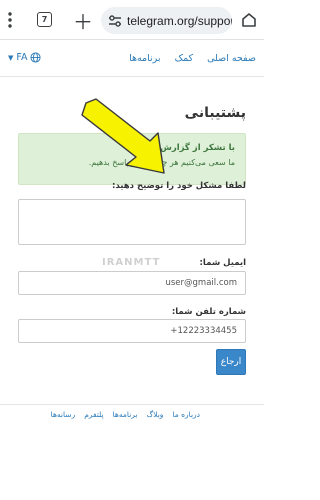  What do you see at coordinates (178, 186) in the screenshot?
I see `problem-label: لطفا مشکل خود را توضیح دهید:` at bounding box center [178, 186].